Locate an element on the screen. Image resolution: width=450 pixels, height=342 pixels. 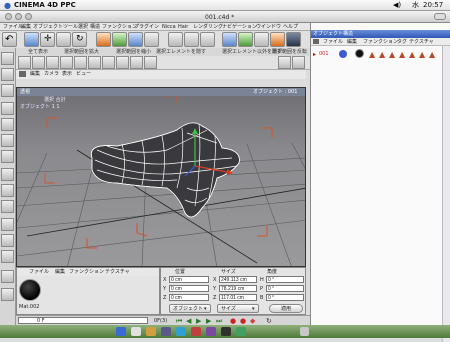
object-manager-scrollbar is located at coordinates (446, 194).